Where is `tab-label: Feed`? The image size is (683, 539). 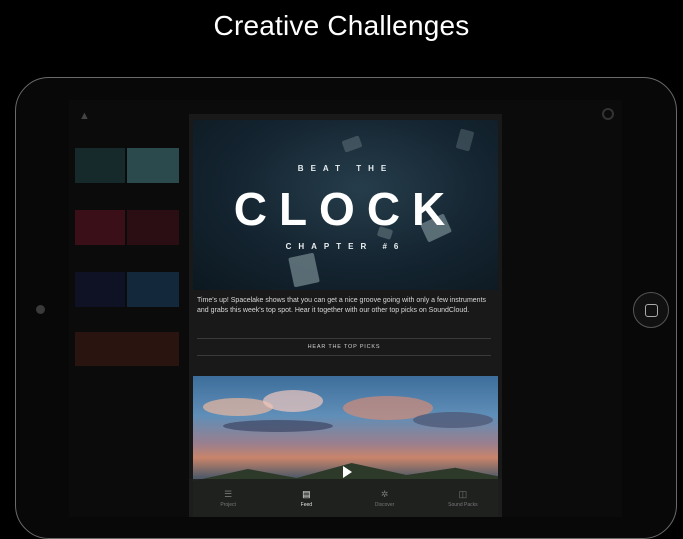 tab-label: Feed is located at coordinates (306, 505).